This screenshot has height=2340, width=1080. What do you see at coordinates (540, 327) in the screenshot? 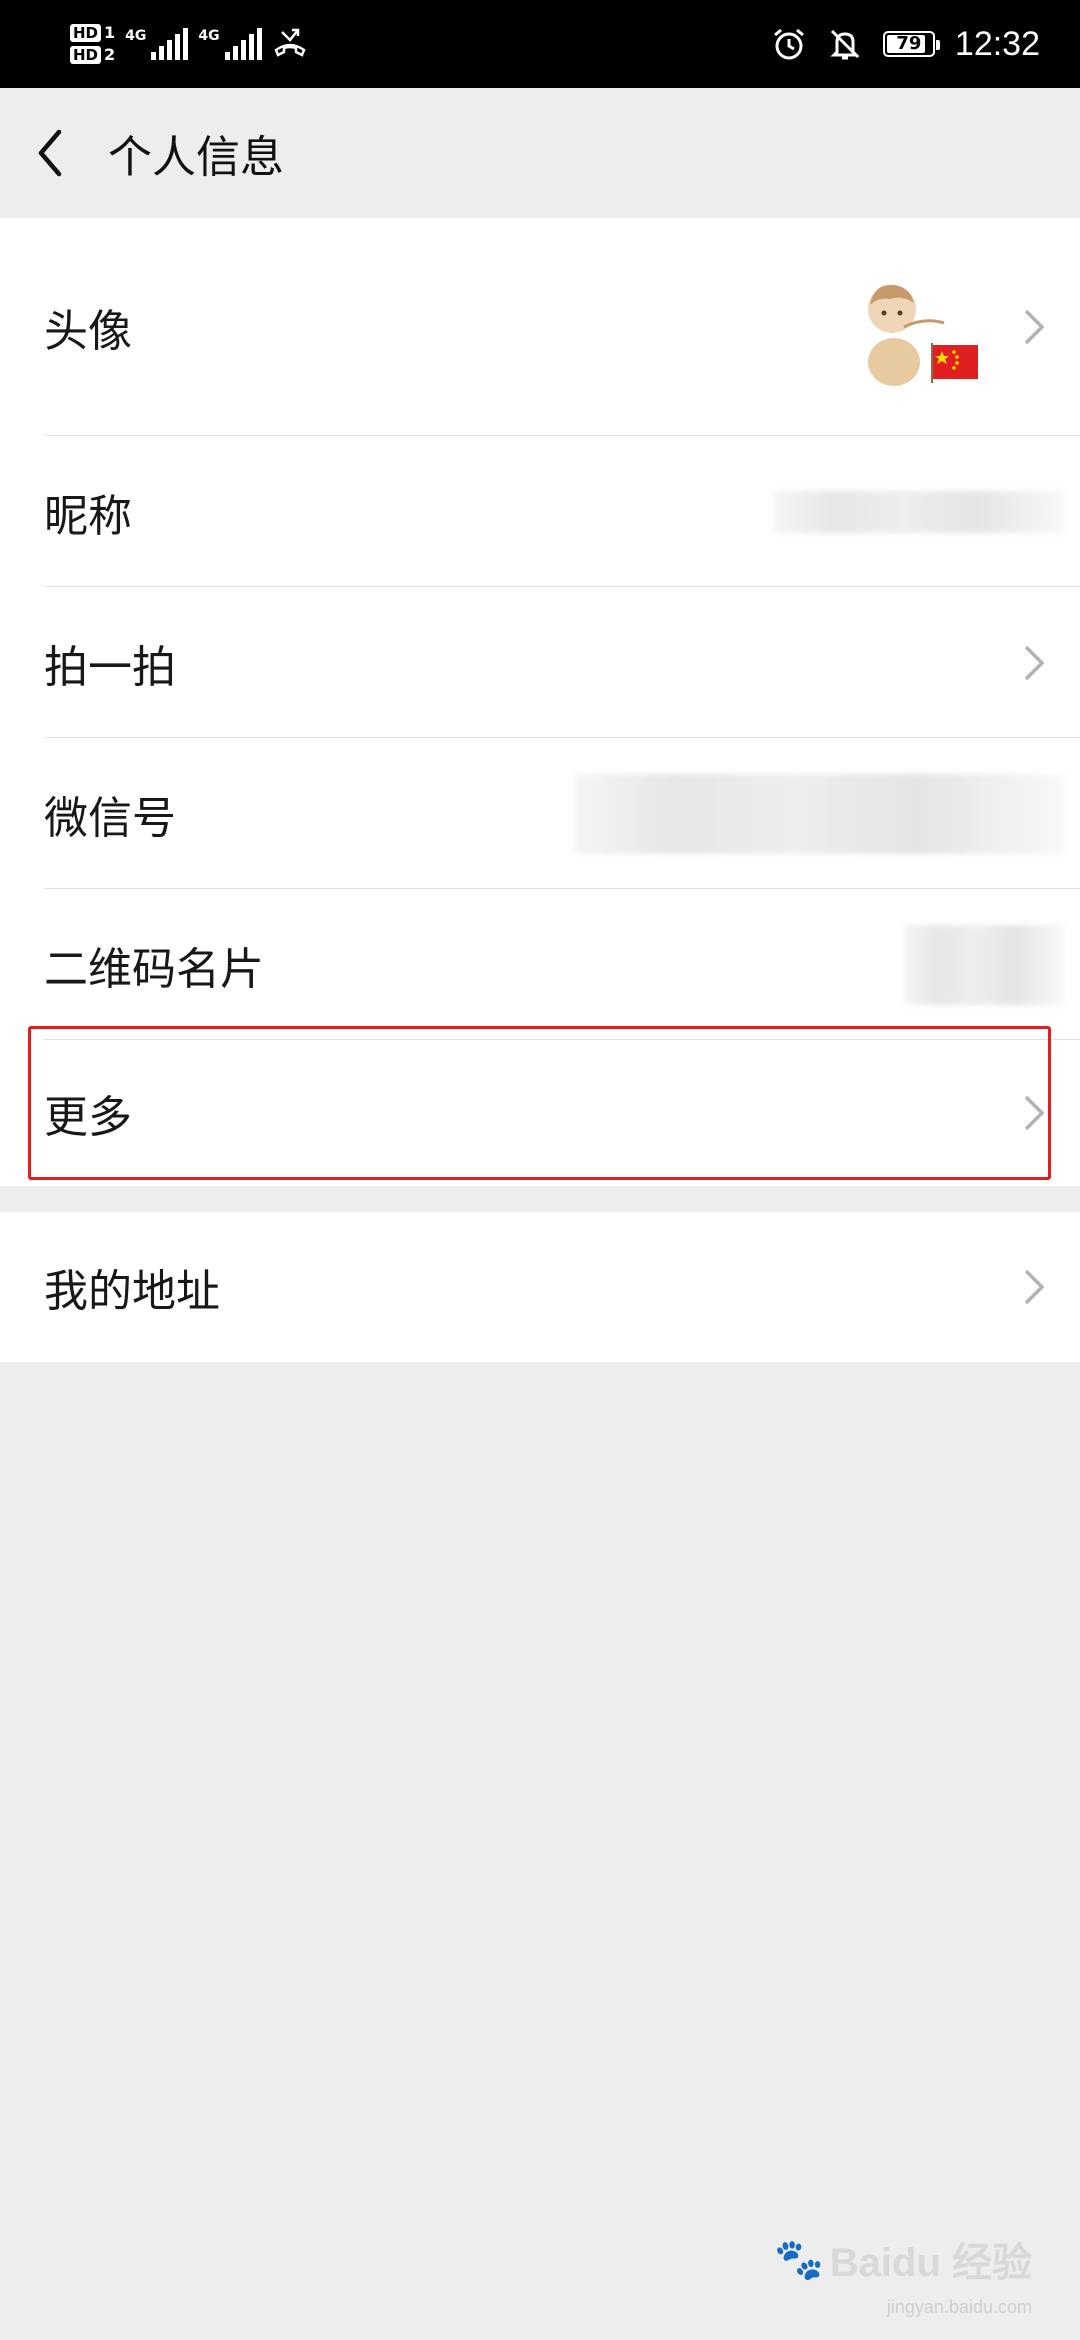
I see `row-avatar: 头像` at bounding box center [540, 327].